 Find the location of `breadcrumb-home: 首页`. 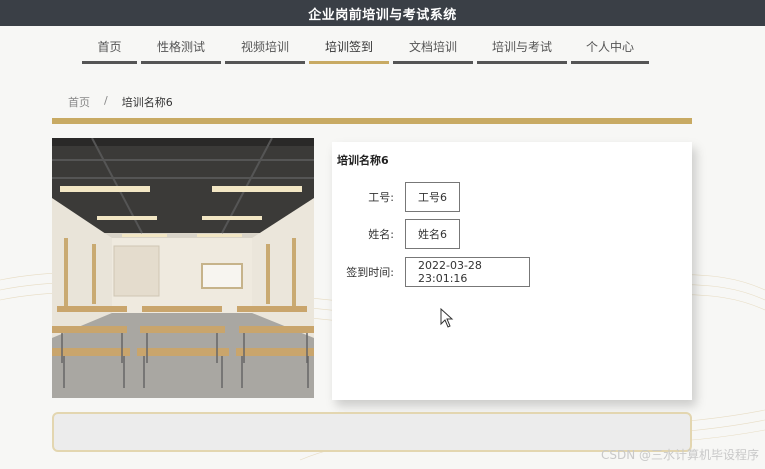

breadcrumb-home: 首页 is located at coordinates (79, 102).